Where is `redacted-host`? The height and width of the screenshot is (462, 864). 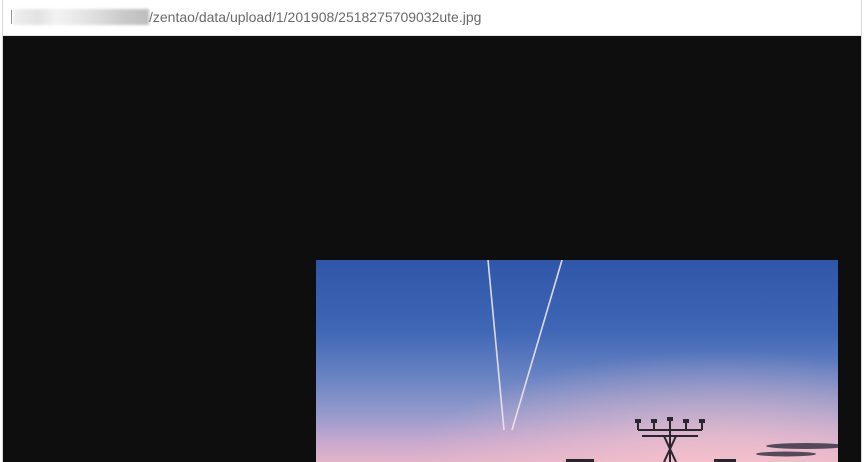
redacted-host is located at coordinates (81, 17).